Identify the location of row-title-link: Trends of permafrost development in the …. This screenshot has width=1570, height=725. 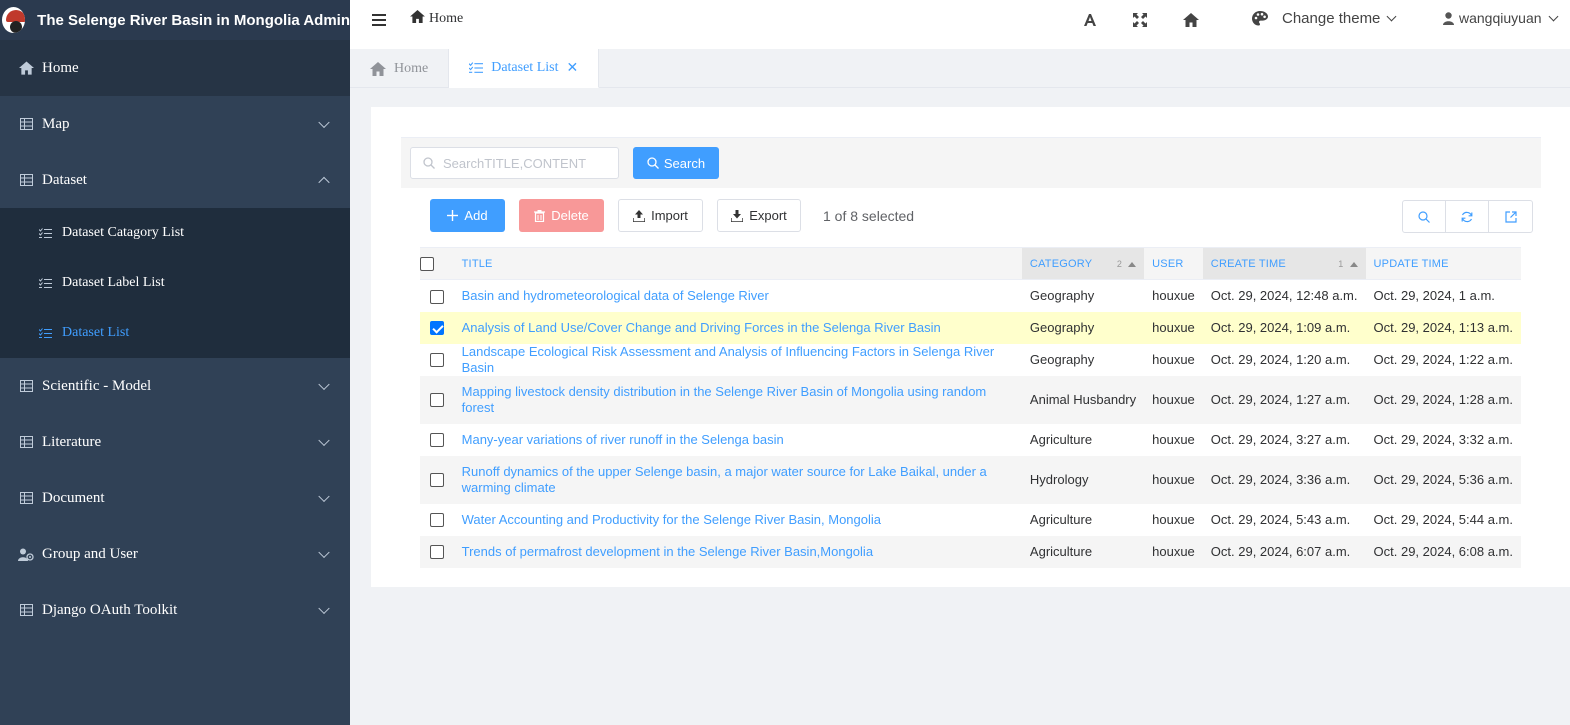
(737, 551).